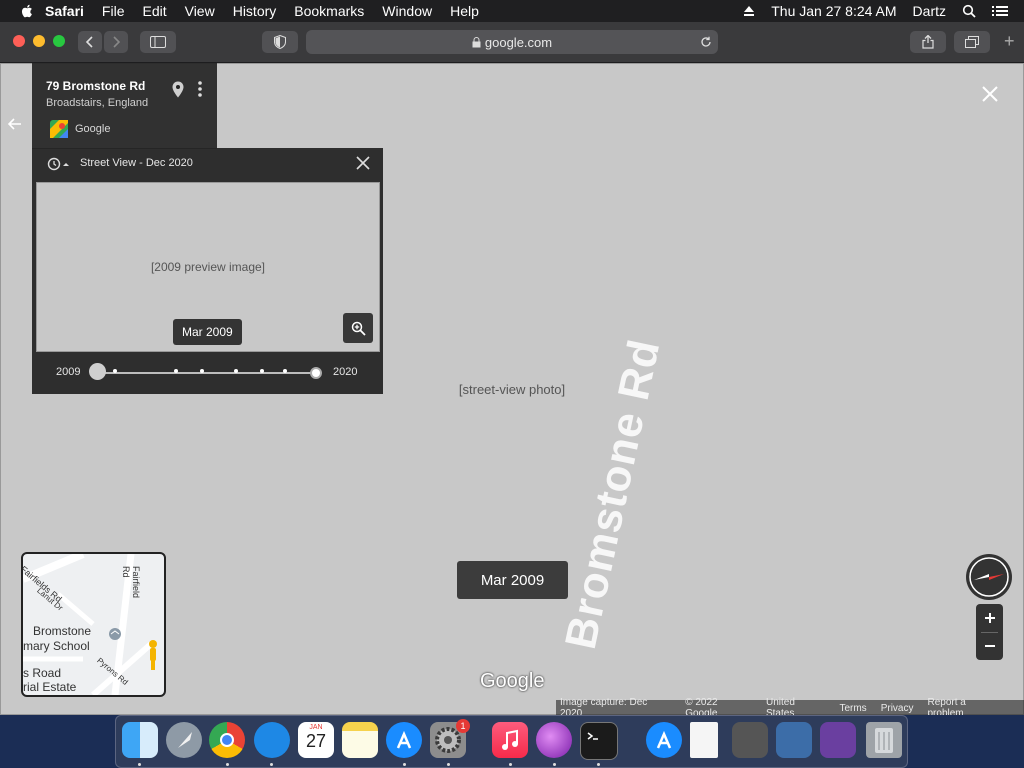 The image size is (1024, 768). I want to click on share-button, so click(928, 42).